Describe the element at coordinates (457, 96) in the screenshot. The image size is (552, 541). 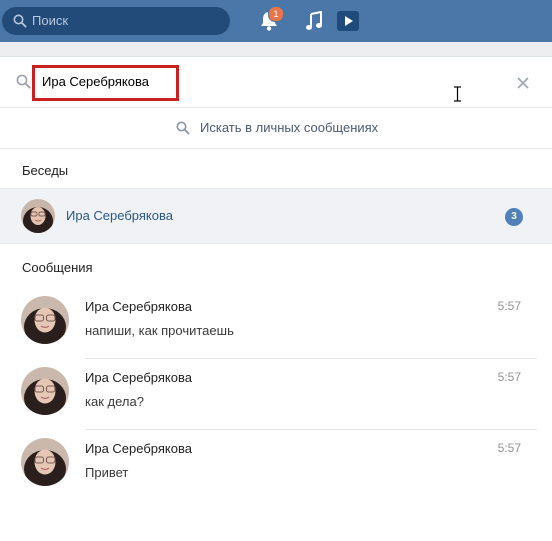
I see `text-cursor-icon` at that location.